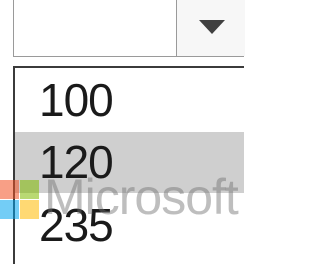 This screenshot has height=264, width=320. I want to click on chevron-down-icon, so click(212, 27).